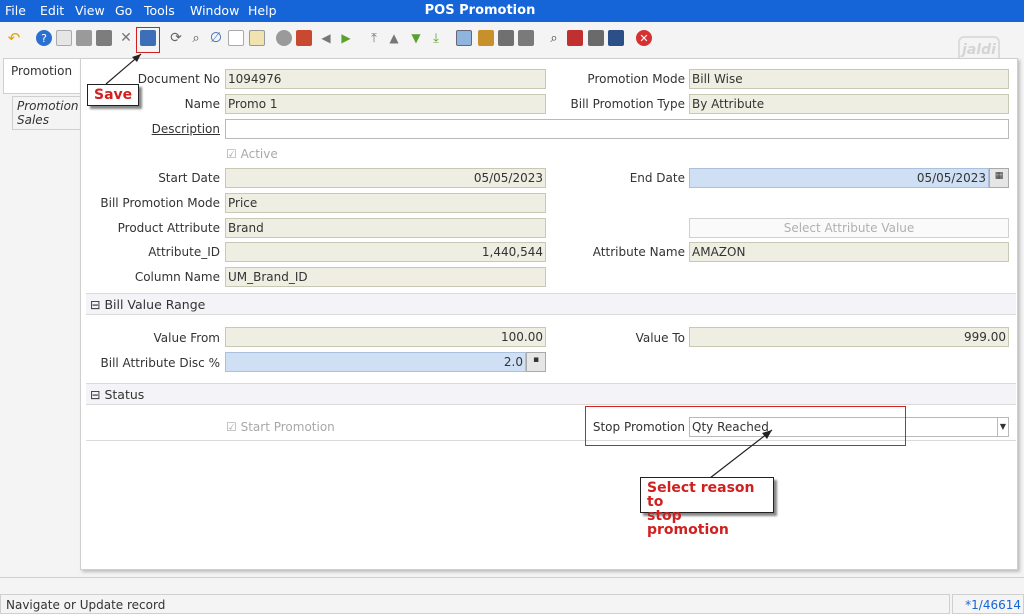 The width and height of the screenshot is (1024, 614). What do you see at coordinates (767, 434) in the screenshot?
I see `stop-promotion-arrow-head` at bounding box center [767, 434].